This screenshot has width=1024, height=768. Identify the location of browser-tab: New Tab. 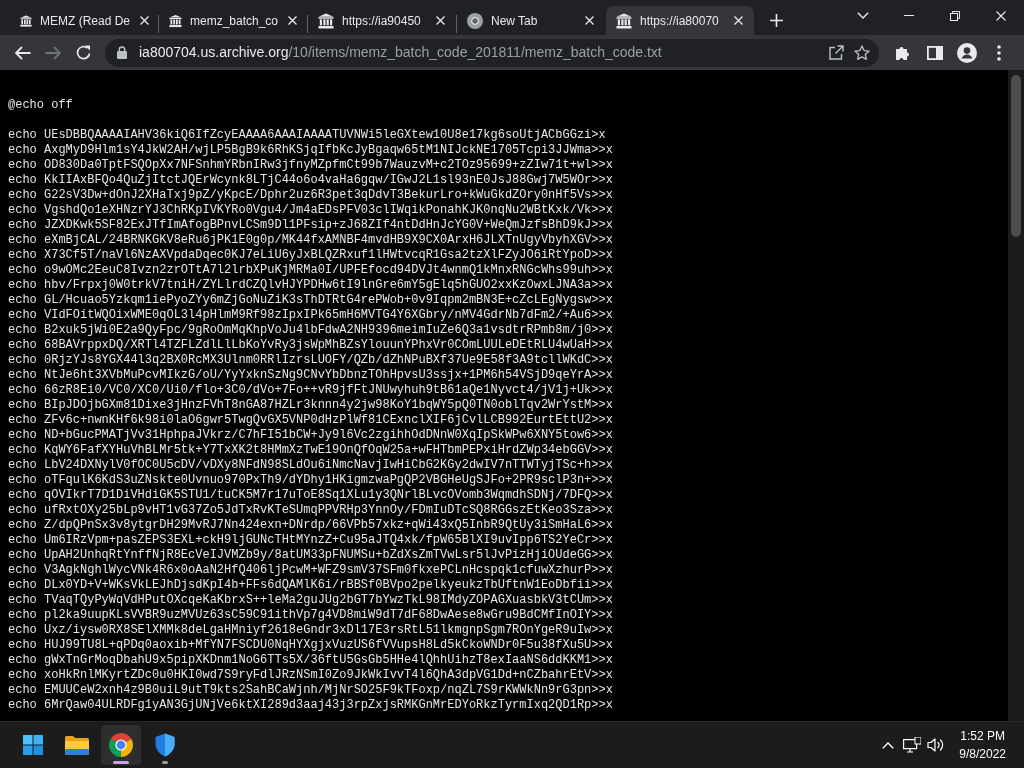
(531, 20).